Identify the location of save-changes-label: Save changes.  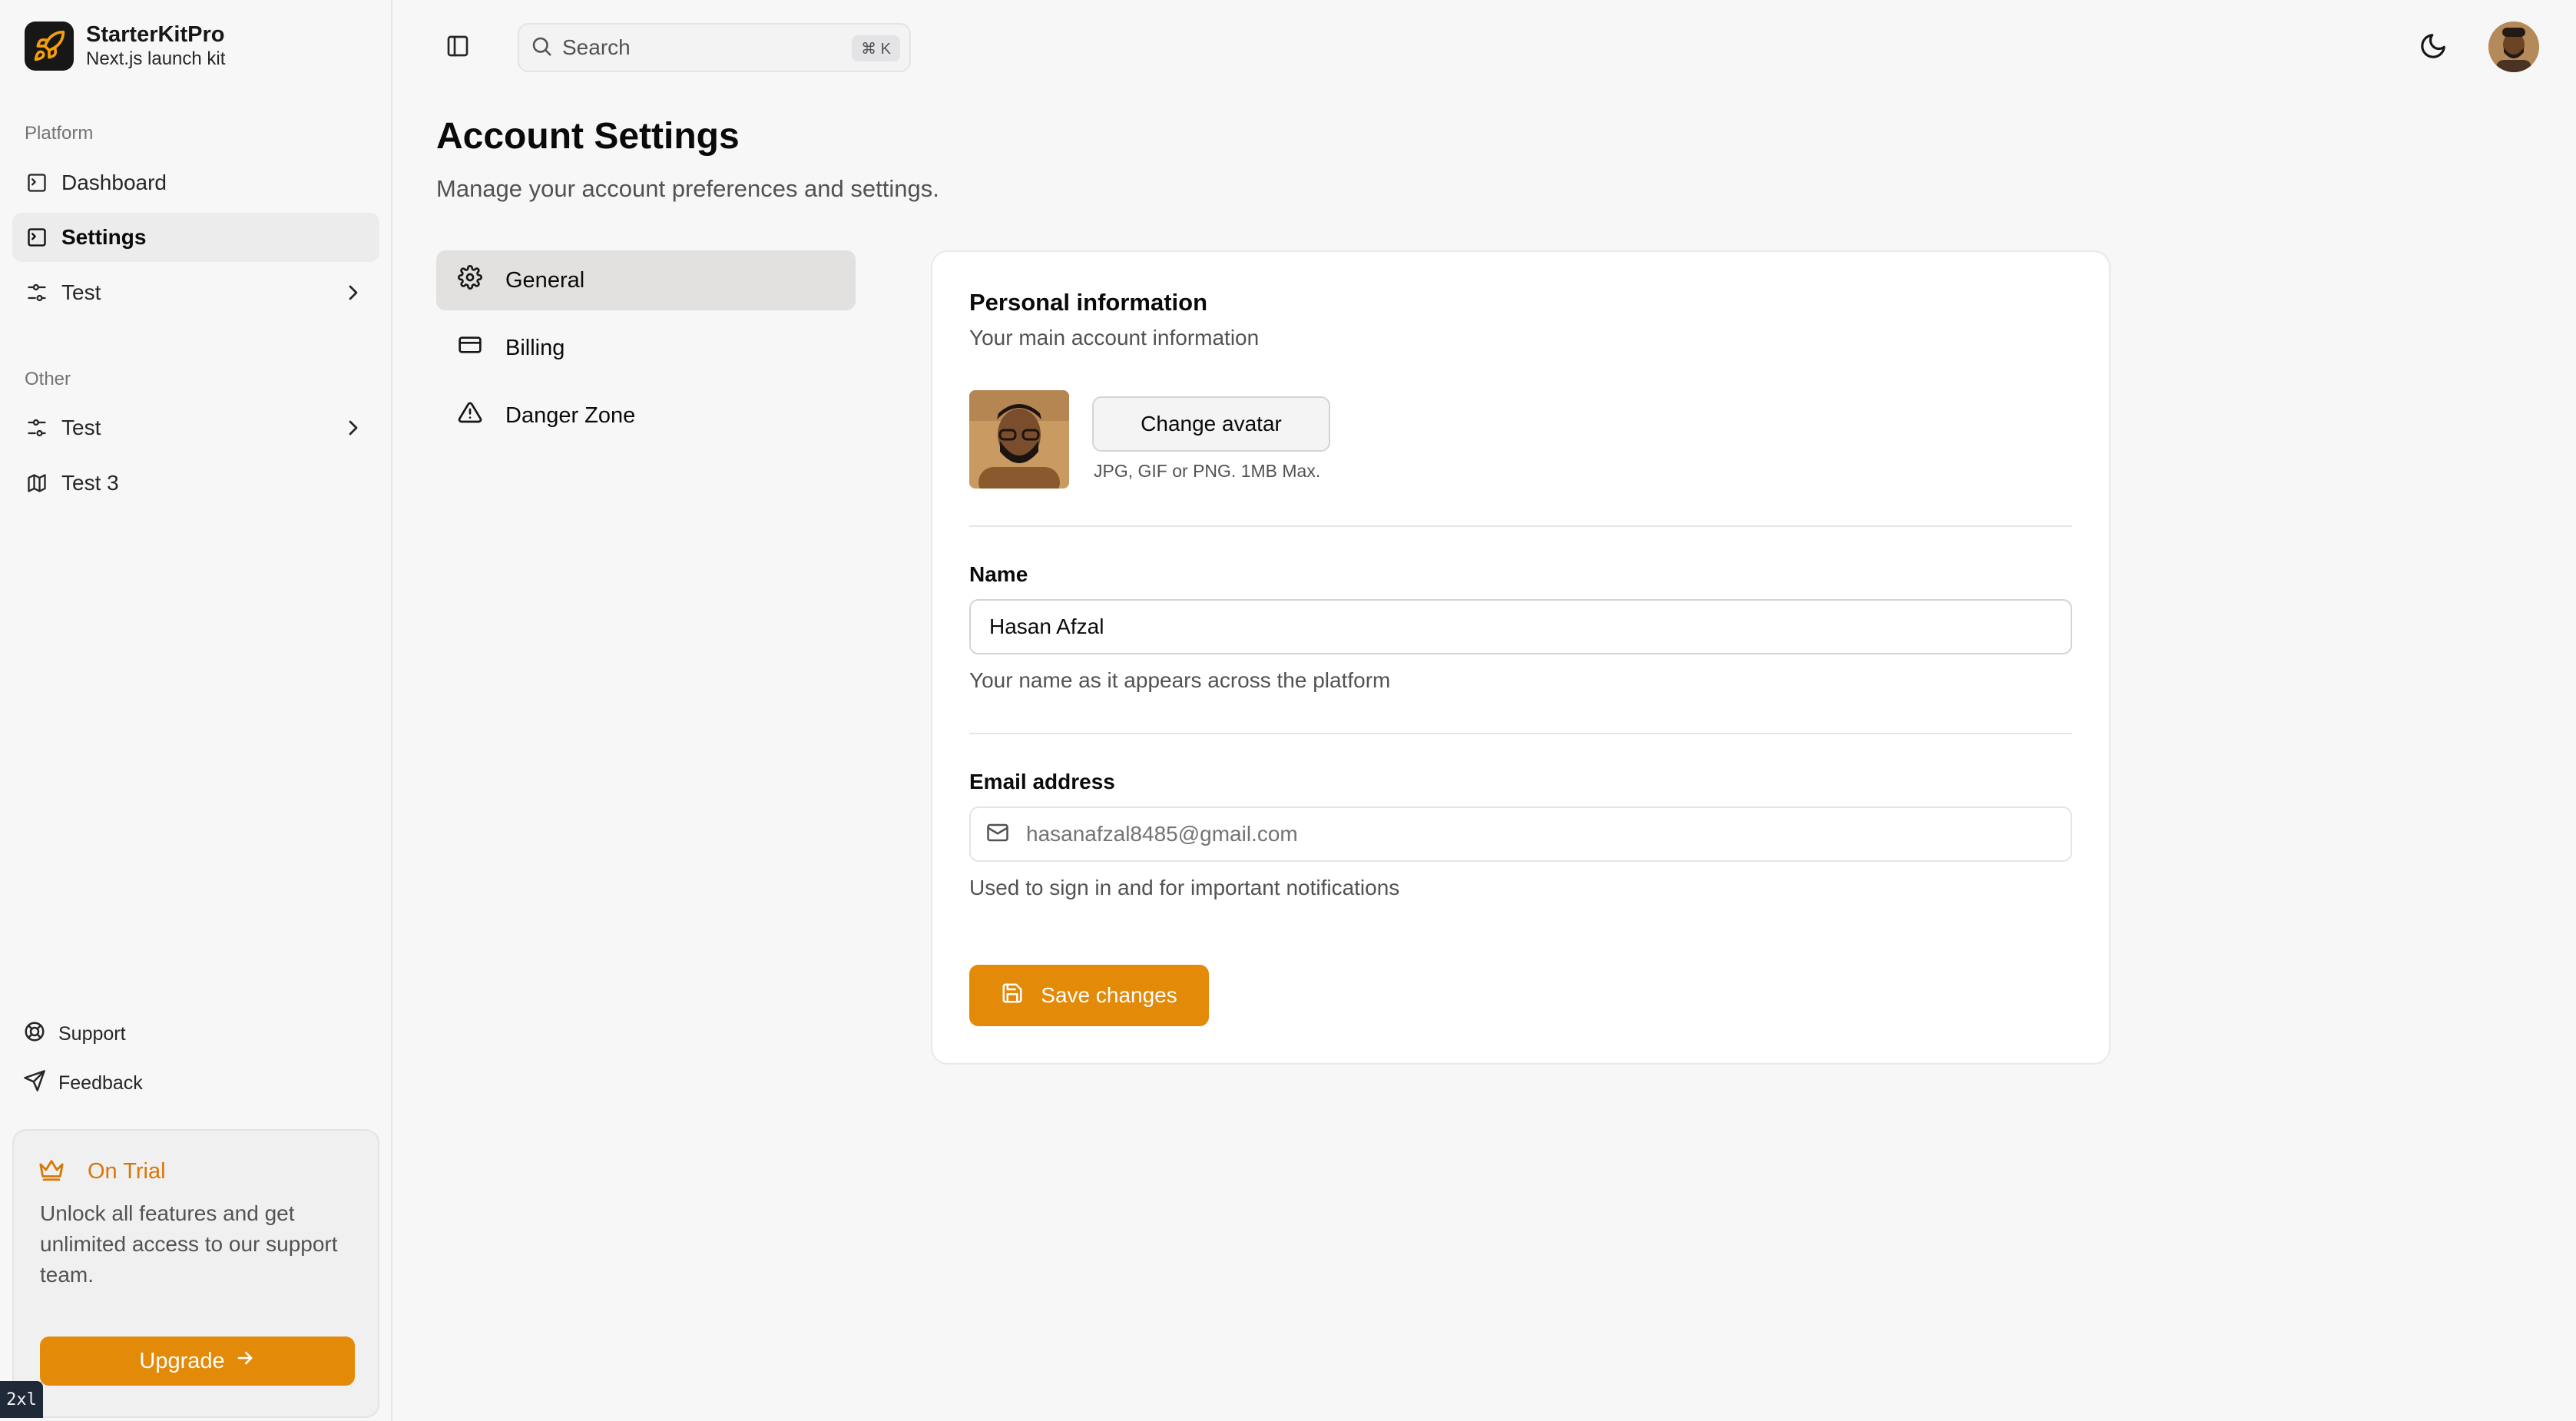
(1109, 995).